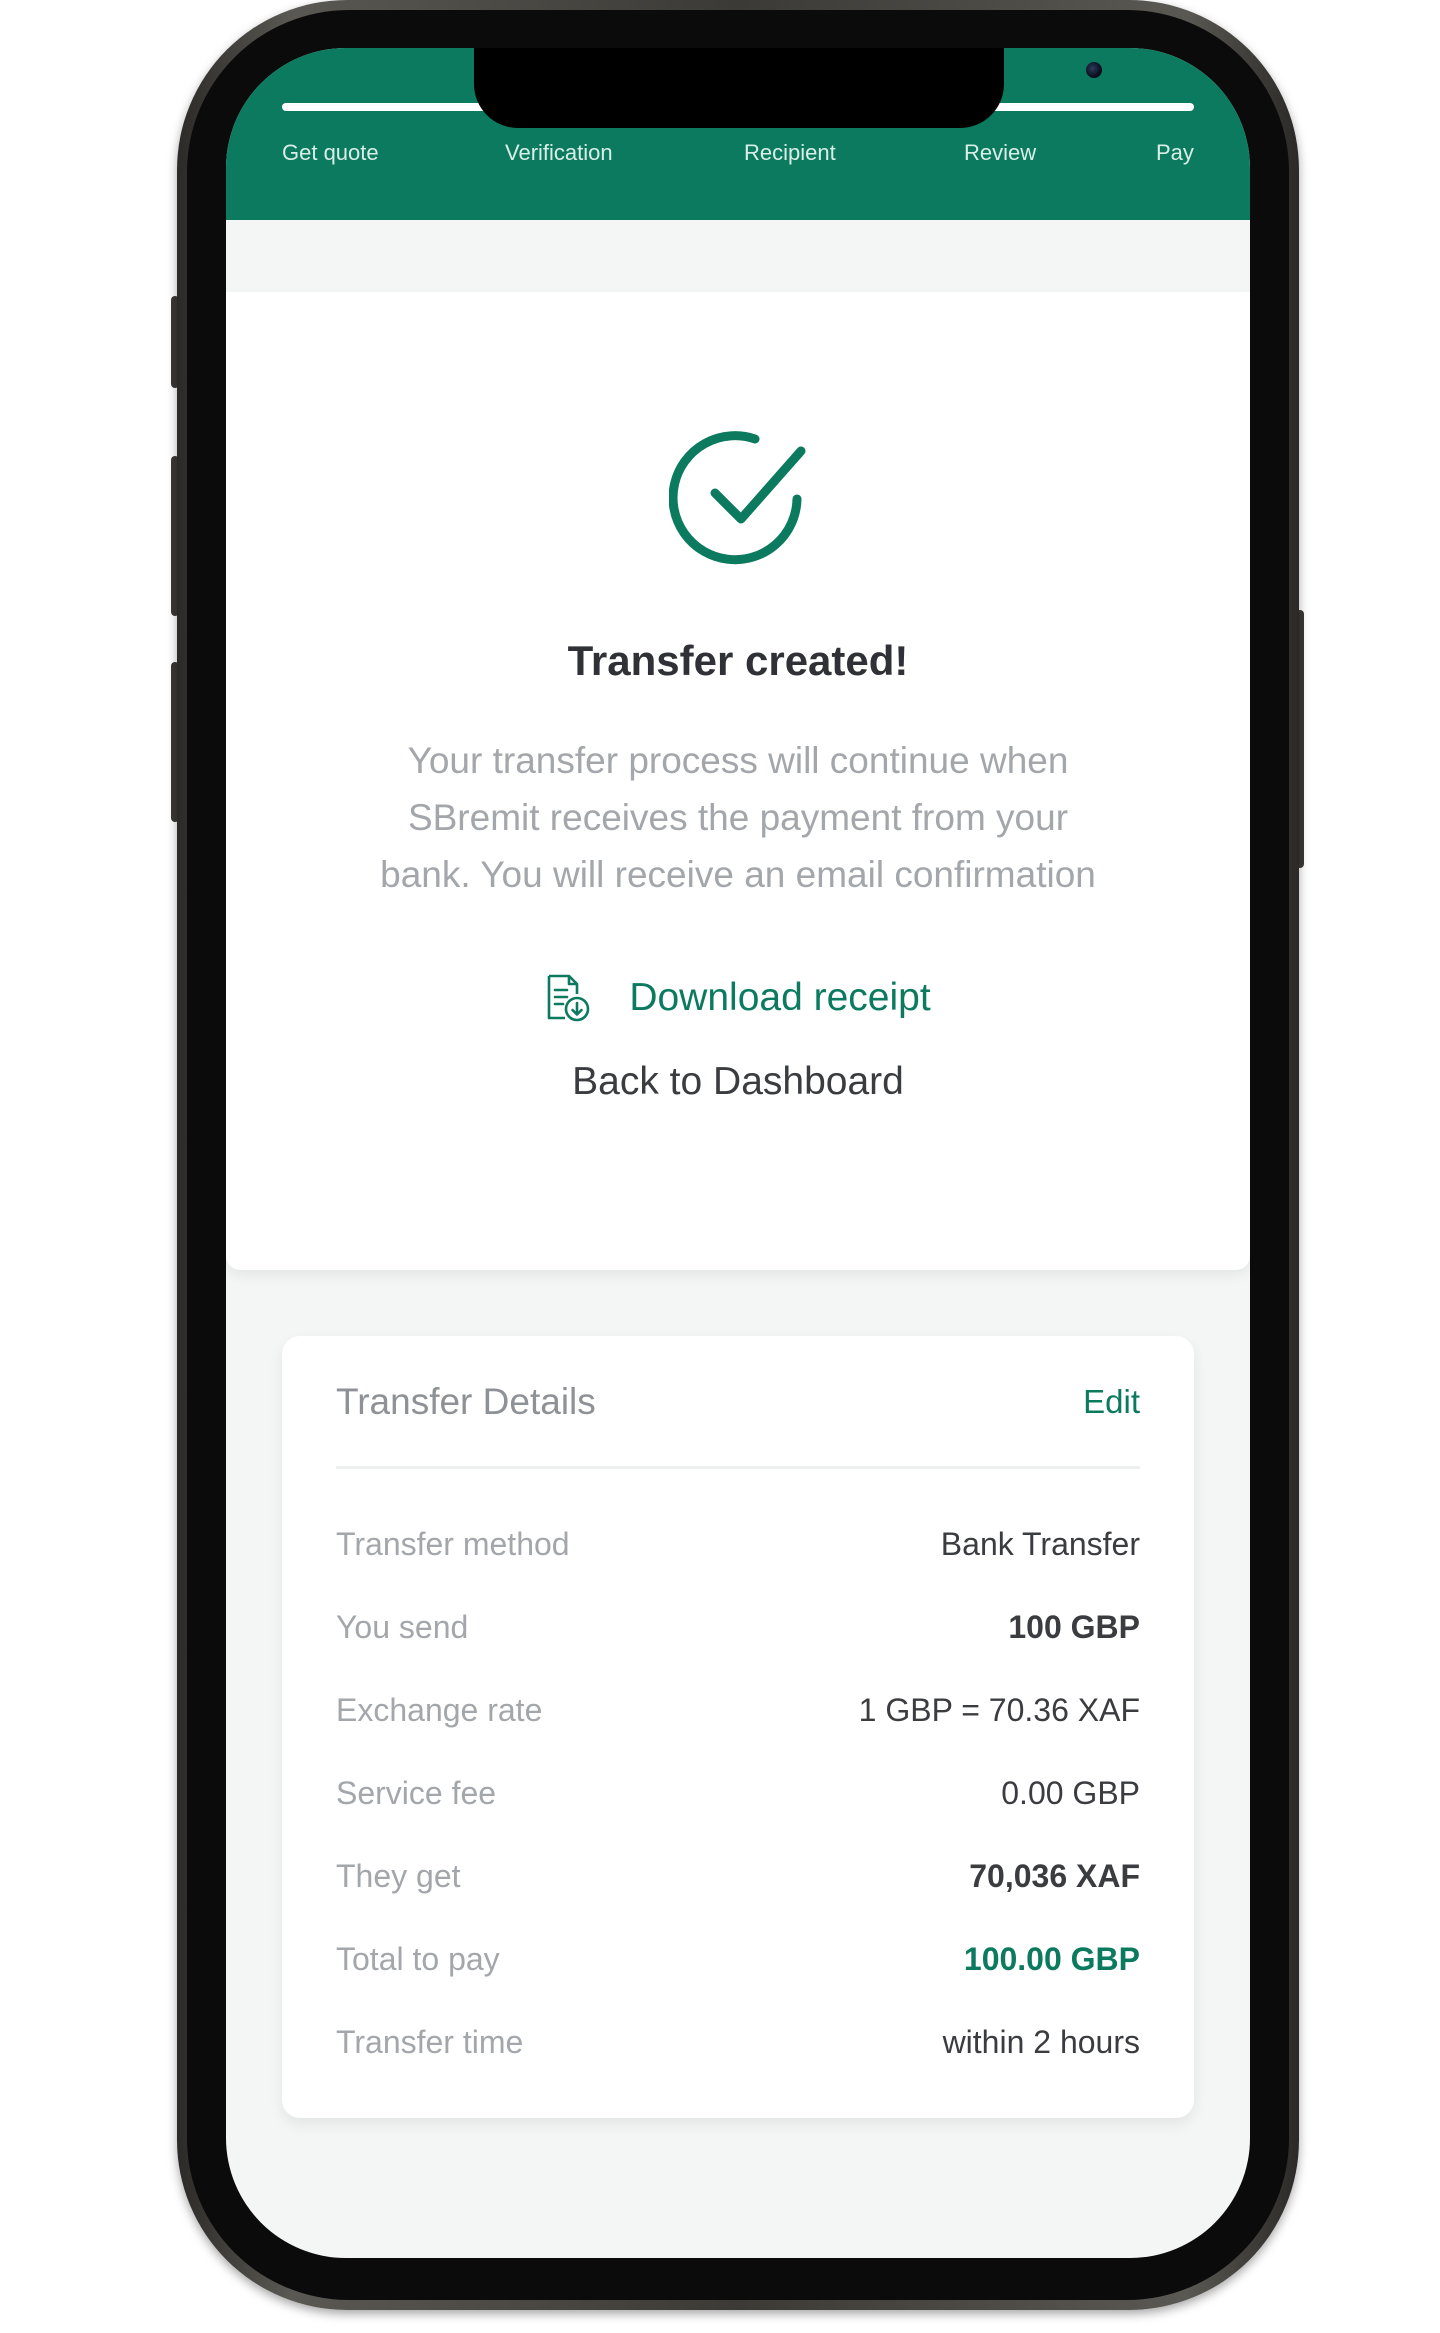 The image size is (1440, 2333). Describe the element at coordinates (738, 660) in the screenshot. I see `success-title: Transfer created!` at that location.